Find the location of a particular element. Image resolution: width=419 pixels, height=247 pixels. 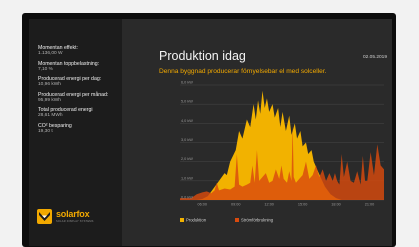

stat-value: 1.136,00 W is located at coordinates (50, 53).